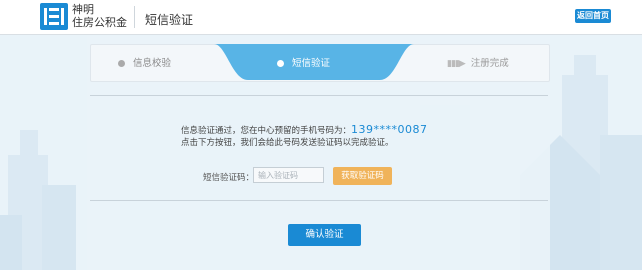 The width and height of the screenshot is (642, 270). Describe the element at coordinates (266, 131) in the screenshot. I see `message-prefix: 信息验证通过，您在中心预留的手机号码为：` at that location.